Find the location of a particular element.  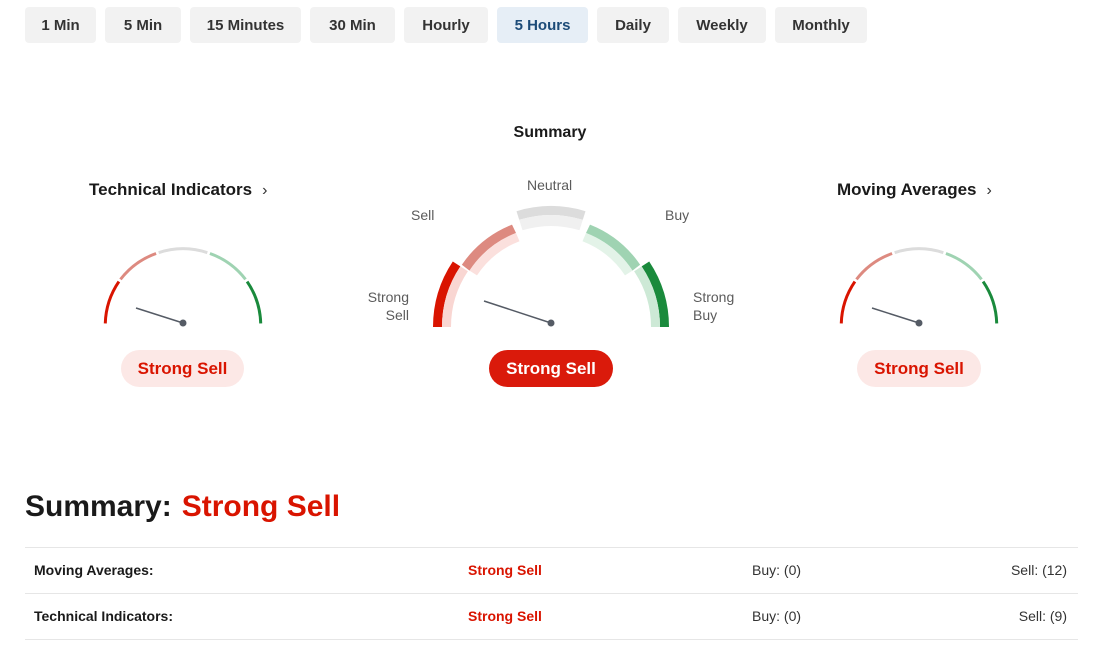

moving-averages-header: Moving Averages › is located at coordinates (914, 190).